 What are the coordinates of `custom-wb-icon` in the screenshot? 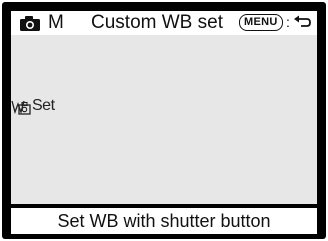 It's located at (21, 107).